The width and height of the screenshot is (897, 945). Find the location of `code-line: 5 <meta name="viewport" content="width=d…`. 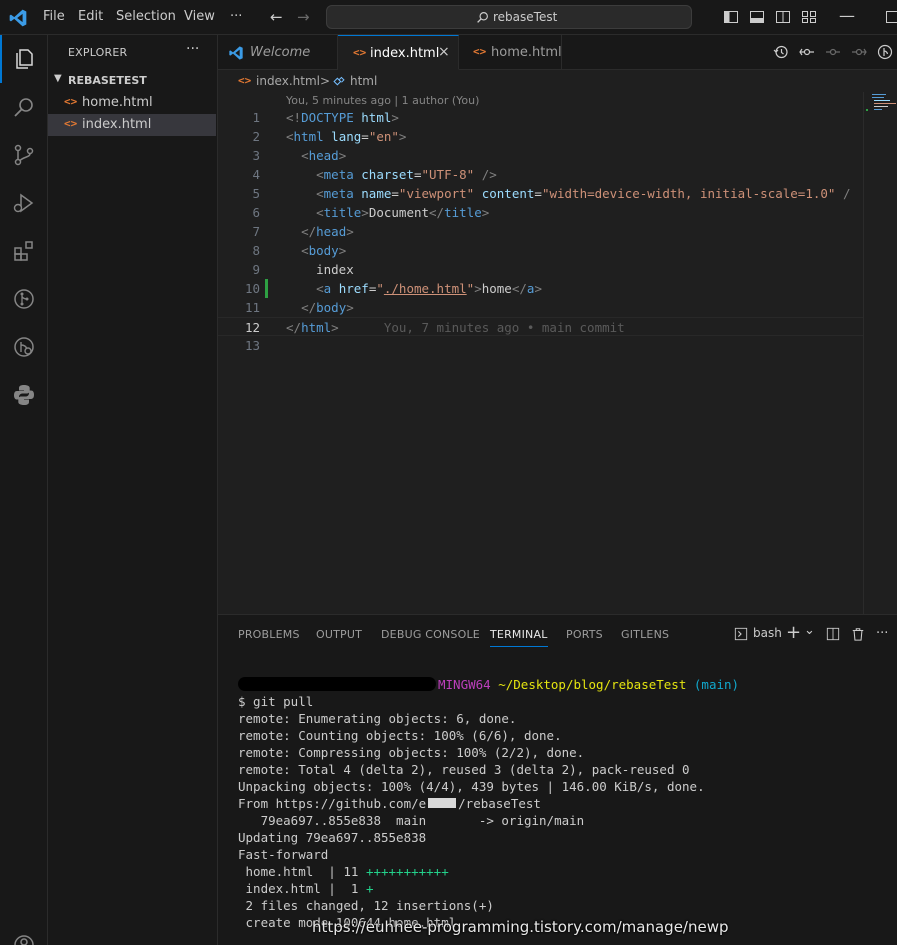

code-line: 5 <meta name="viewport" content="width=d… is located at coordinates (540, 193).